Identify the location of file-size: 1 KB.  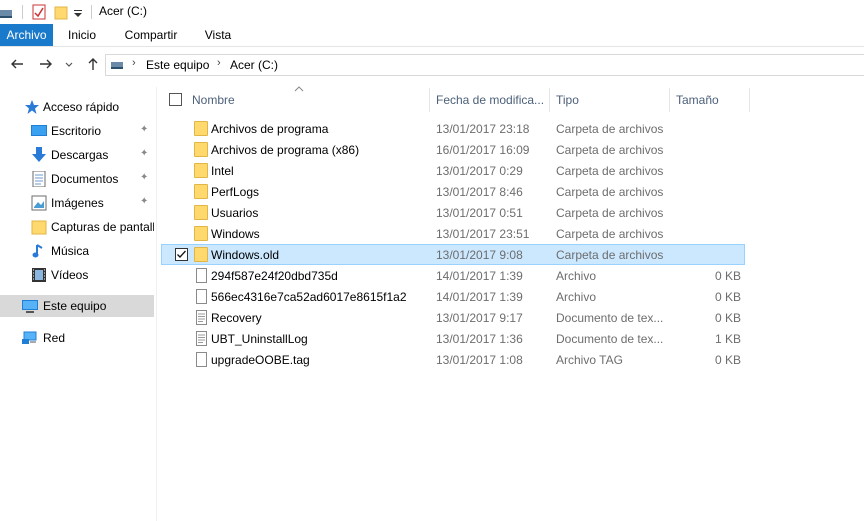
(727, 339).